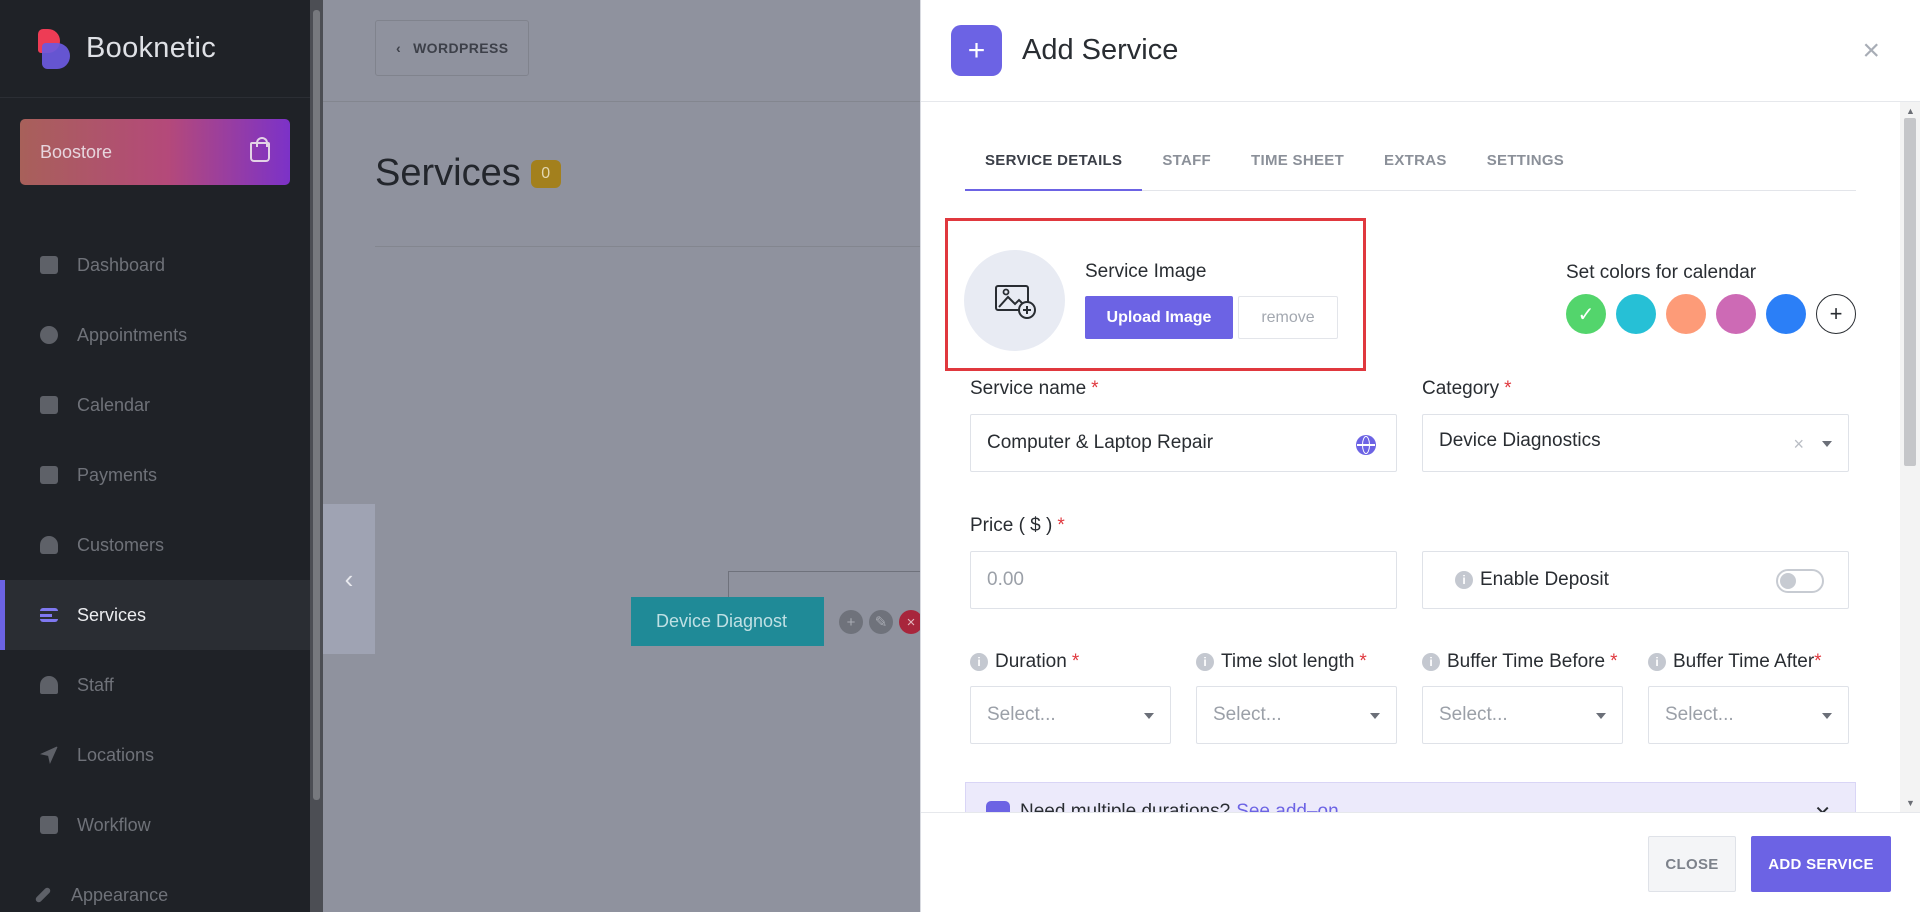 The image size is (1920, 912). I want to click on clock-icon, so click(49, 335).